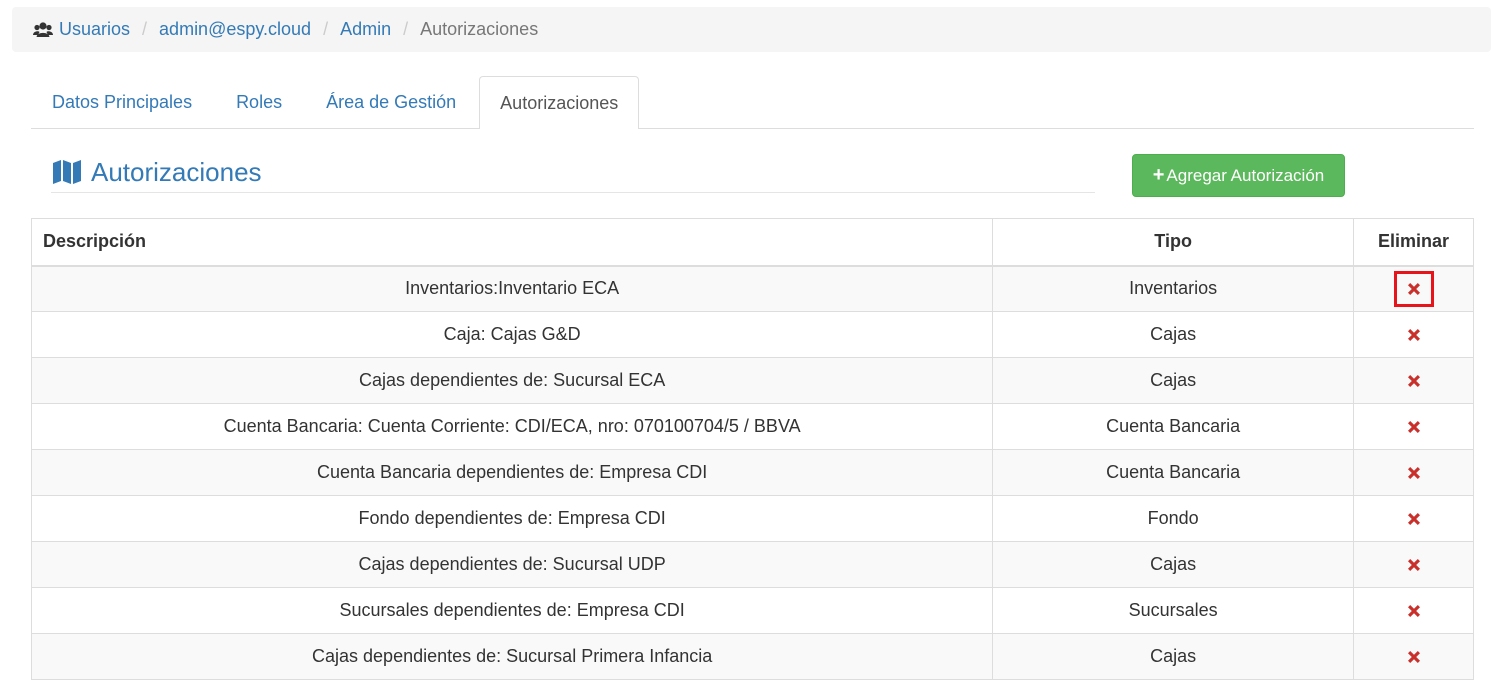 This screenshot has width=1491, height=694. I want to click on tab-roles: Roles, so click(259, 102).